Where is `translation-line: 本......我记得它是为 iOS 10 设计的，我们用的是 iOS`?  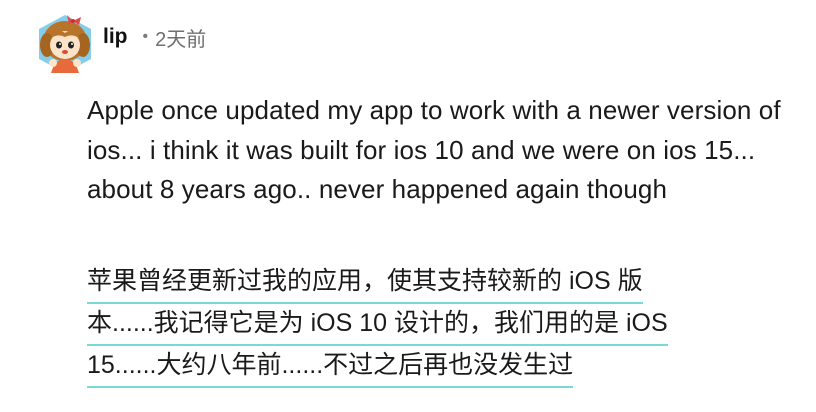 translation-line: 本......我记得它是为 iOS 10 设计的，我们用的是 iOS is located at coordinates (377, 325).